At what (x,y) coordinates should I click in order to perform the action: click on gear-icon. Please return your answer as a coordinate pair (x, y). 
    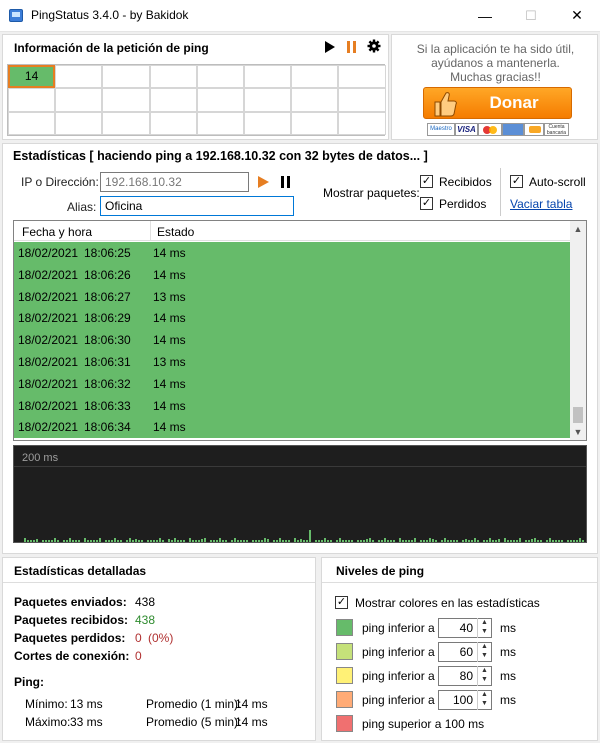
    Looking at the image, I should click on (374, 46).